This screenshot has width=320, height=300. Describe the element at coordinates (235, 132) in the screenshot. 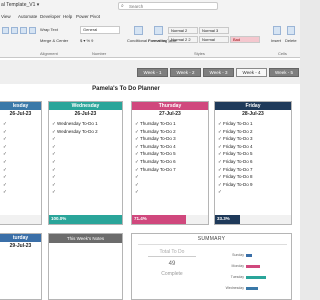

I see `task-item: ✓ Friday To-Do 2` at that location.